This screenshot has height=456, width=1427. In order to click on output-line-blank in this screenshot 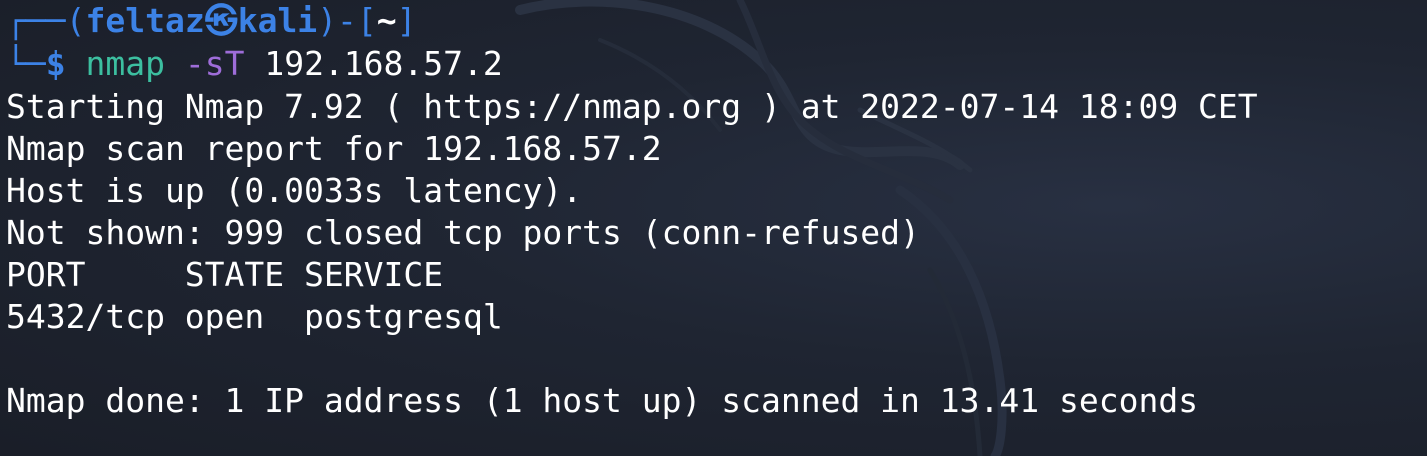, I will do `click(711, 359)`.